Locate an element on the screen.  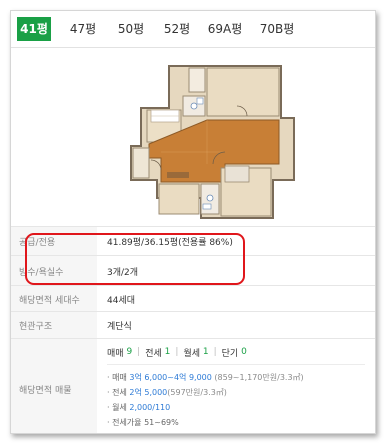
short-count: 0 is located at coordinates (244, 352).